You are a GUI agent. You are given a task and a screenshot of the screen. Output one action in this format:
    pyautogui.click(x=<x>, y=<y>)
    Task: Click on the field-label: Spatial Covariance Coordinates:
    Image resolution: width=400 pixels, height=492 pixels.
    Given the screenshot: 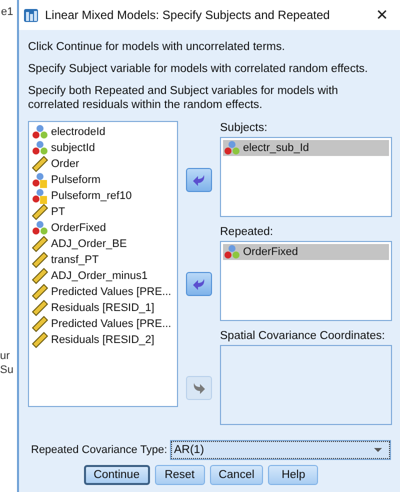 What is the action you would take?
    pyautogui.click(x=303, y=336)
    